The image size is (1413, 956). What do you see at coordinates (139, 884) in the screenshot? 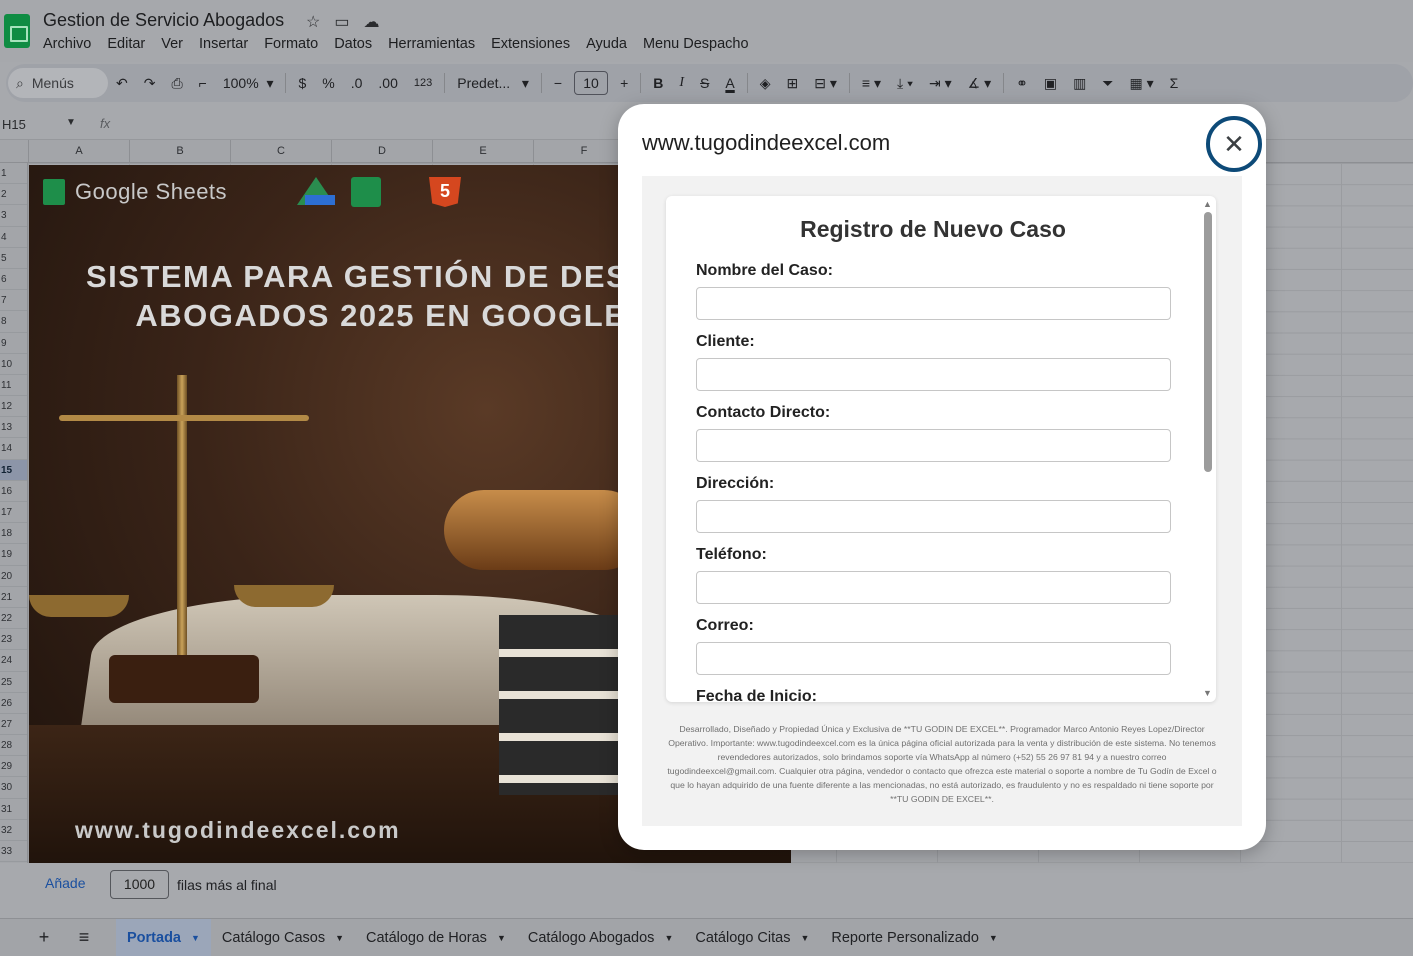
I see `add-rows-count-input: 1000` at bounding box center [139, 884].